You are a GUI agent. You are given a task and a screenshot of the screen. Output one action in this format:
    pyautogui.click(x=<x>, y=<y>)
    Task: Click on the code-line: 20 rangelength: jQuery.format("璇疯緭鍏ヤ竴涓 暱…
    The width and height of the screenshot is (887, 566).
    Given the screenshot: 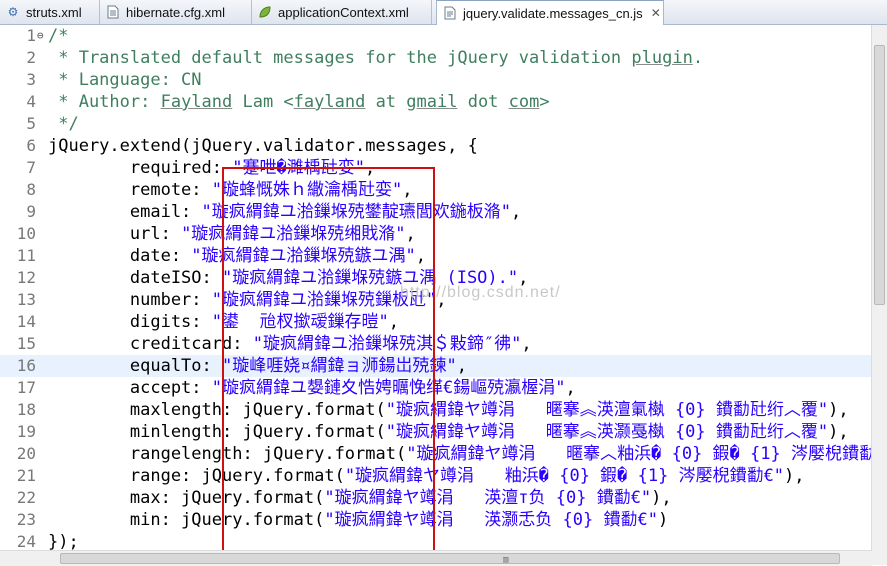 What is the action you would take?
    pyautogui.click(x=436, y=454)
    